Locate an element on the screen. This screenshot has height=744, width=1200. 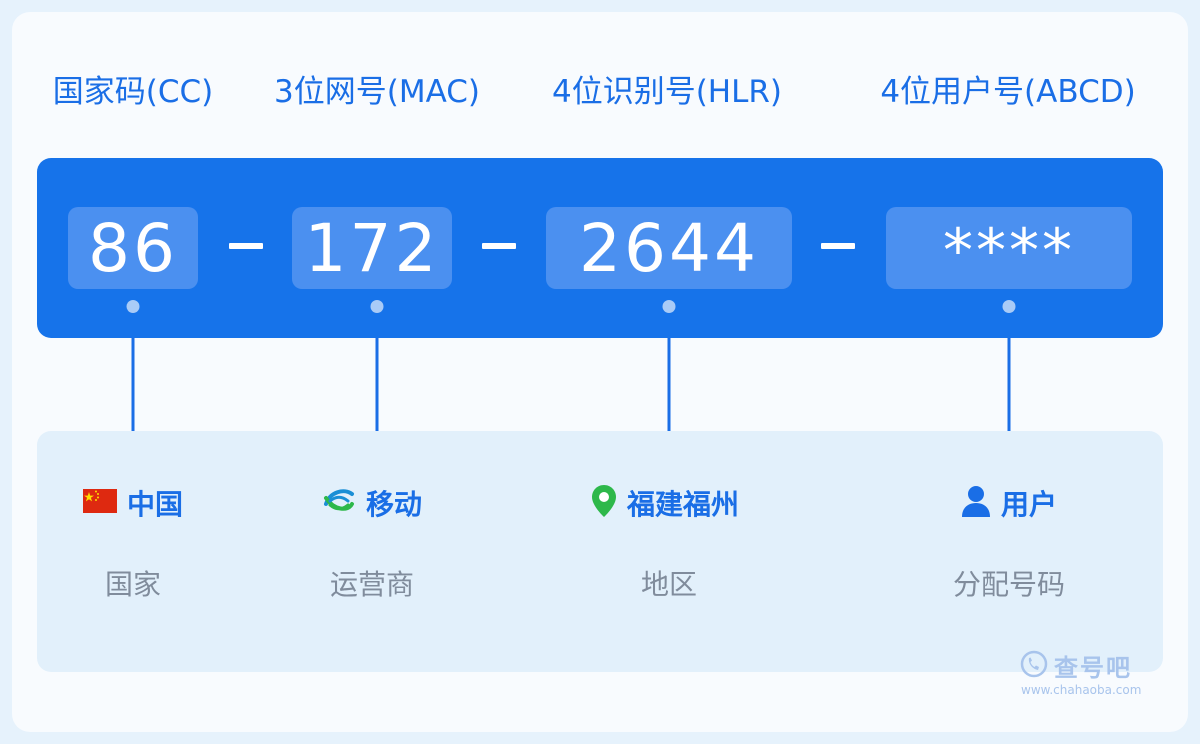
sublabel-region: 地区 is located at coordinates (669, 584).